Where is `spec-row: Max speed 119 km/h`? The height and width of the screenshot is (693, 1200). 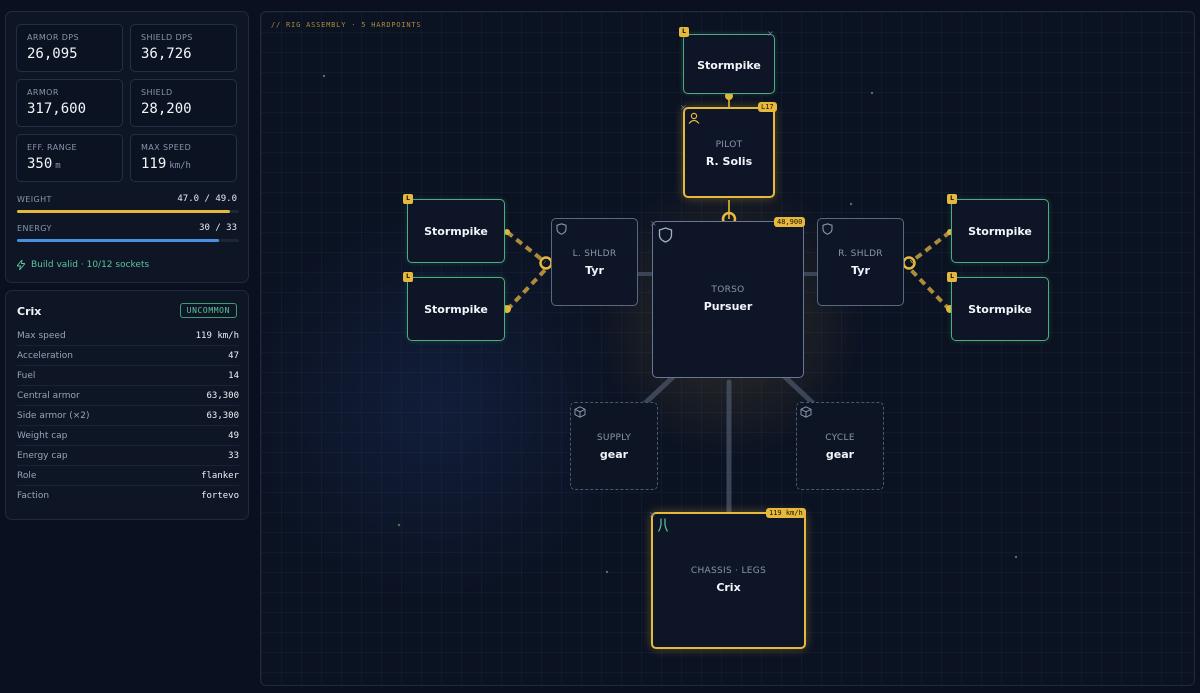 spec-row: Max speed 119 km/h is located at coordinates (128, 336).